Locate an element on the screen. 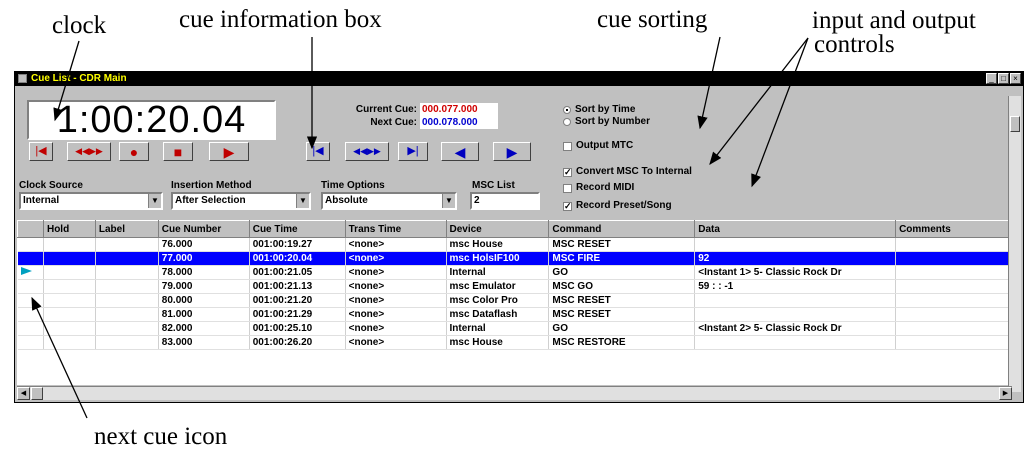 The image size is (1029, 457). msc-list-input: 2 is located at coordinates (505, 201).